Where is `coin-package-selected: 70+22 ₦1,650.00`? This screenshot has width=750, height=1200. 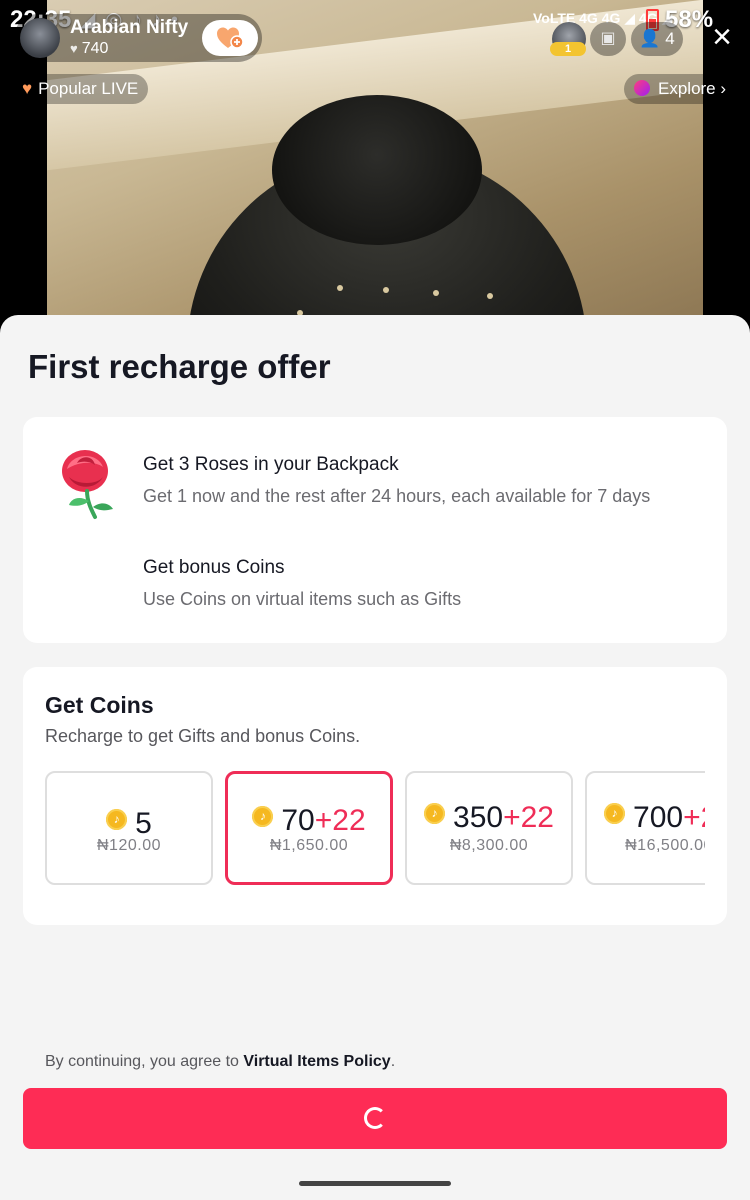
coin-package-selected: 70+22 ₦1,650.00 is located at coordinates (309, 828).